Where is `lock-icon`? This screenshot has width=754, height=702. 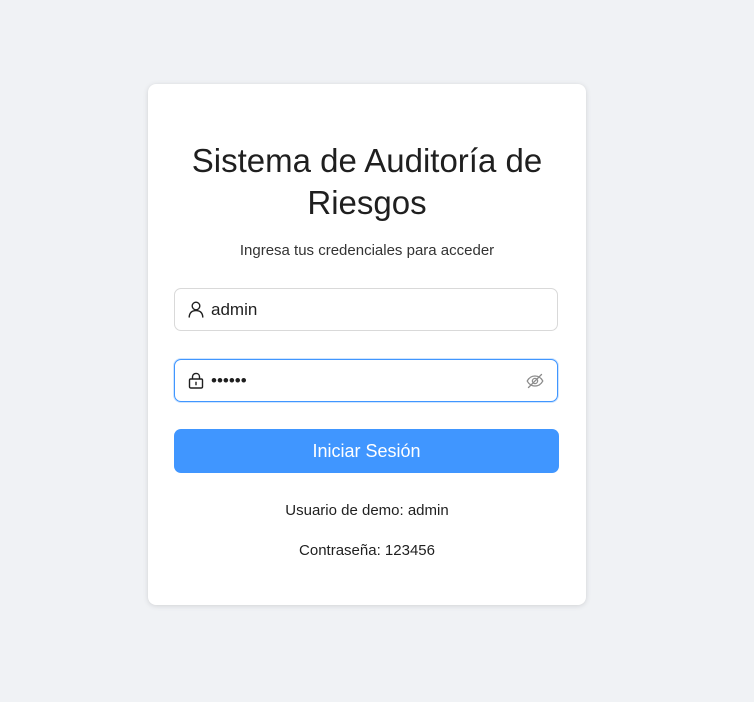
lock-icon is located at coordinates (196, 381).